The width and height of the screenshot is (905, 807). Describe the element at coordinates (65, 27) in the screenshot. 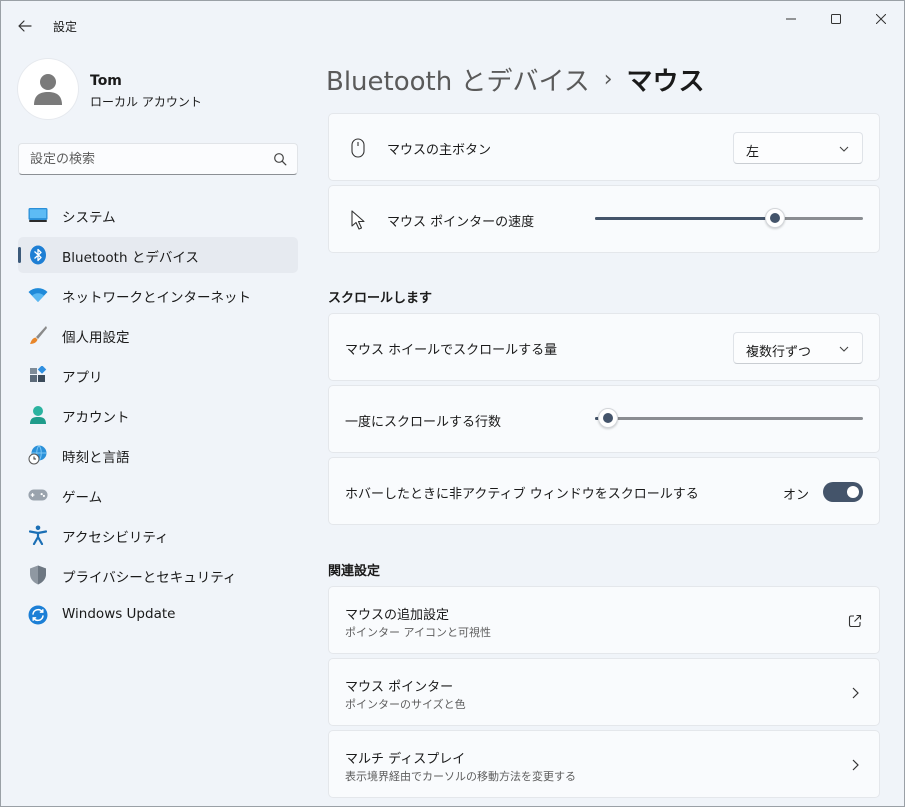

I see `app-title: 設定` at that location.